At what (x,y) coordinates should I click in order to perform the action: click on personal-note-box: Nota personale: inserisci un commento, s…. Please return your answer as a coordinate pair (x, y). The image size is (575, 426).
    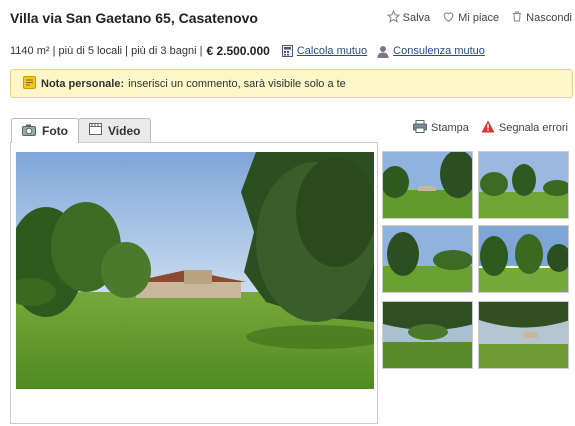
    Looking at the image, I should click on (291, 83).